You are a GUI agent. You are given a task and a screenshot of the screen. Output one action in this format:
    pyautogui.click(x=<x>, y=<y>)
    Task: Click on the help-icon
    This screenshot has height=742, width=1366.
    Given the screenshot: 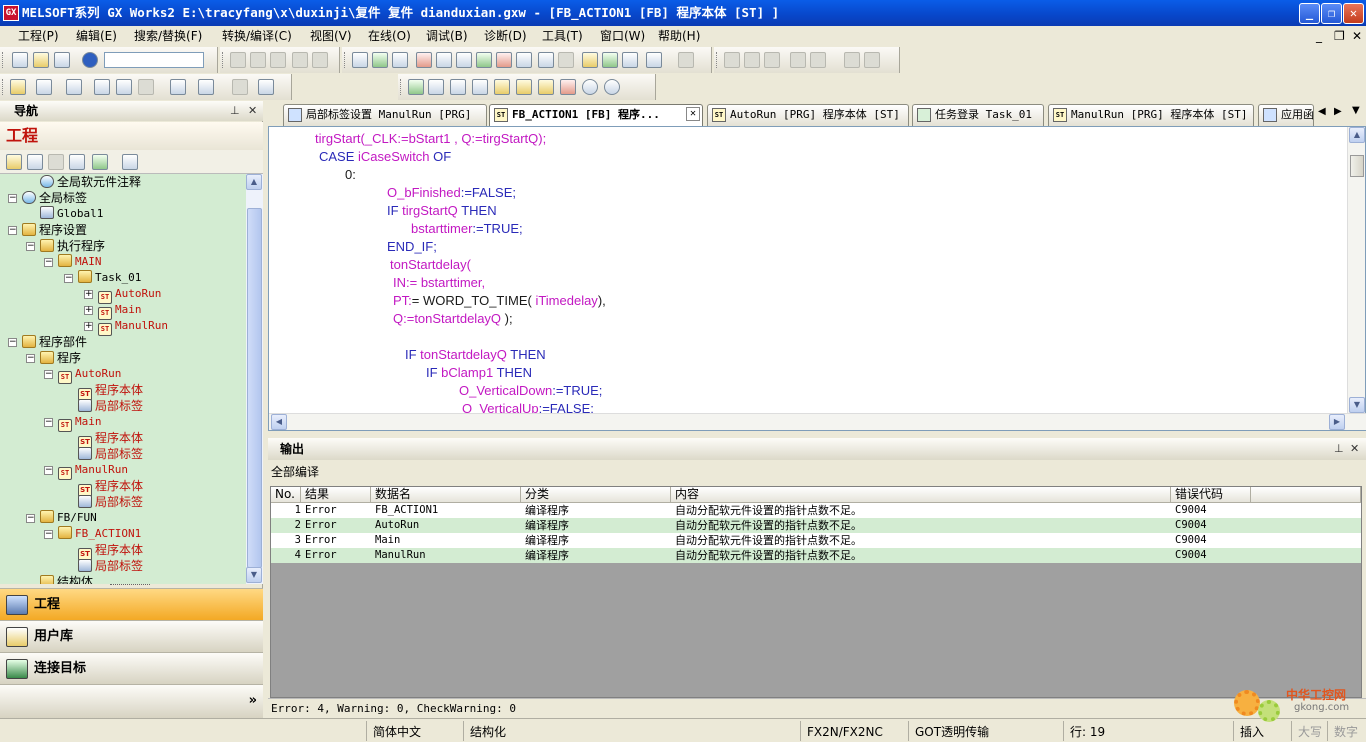 What is the action you would take?
    pyautogui.click(x=90, y=60)
    